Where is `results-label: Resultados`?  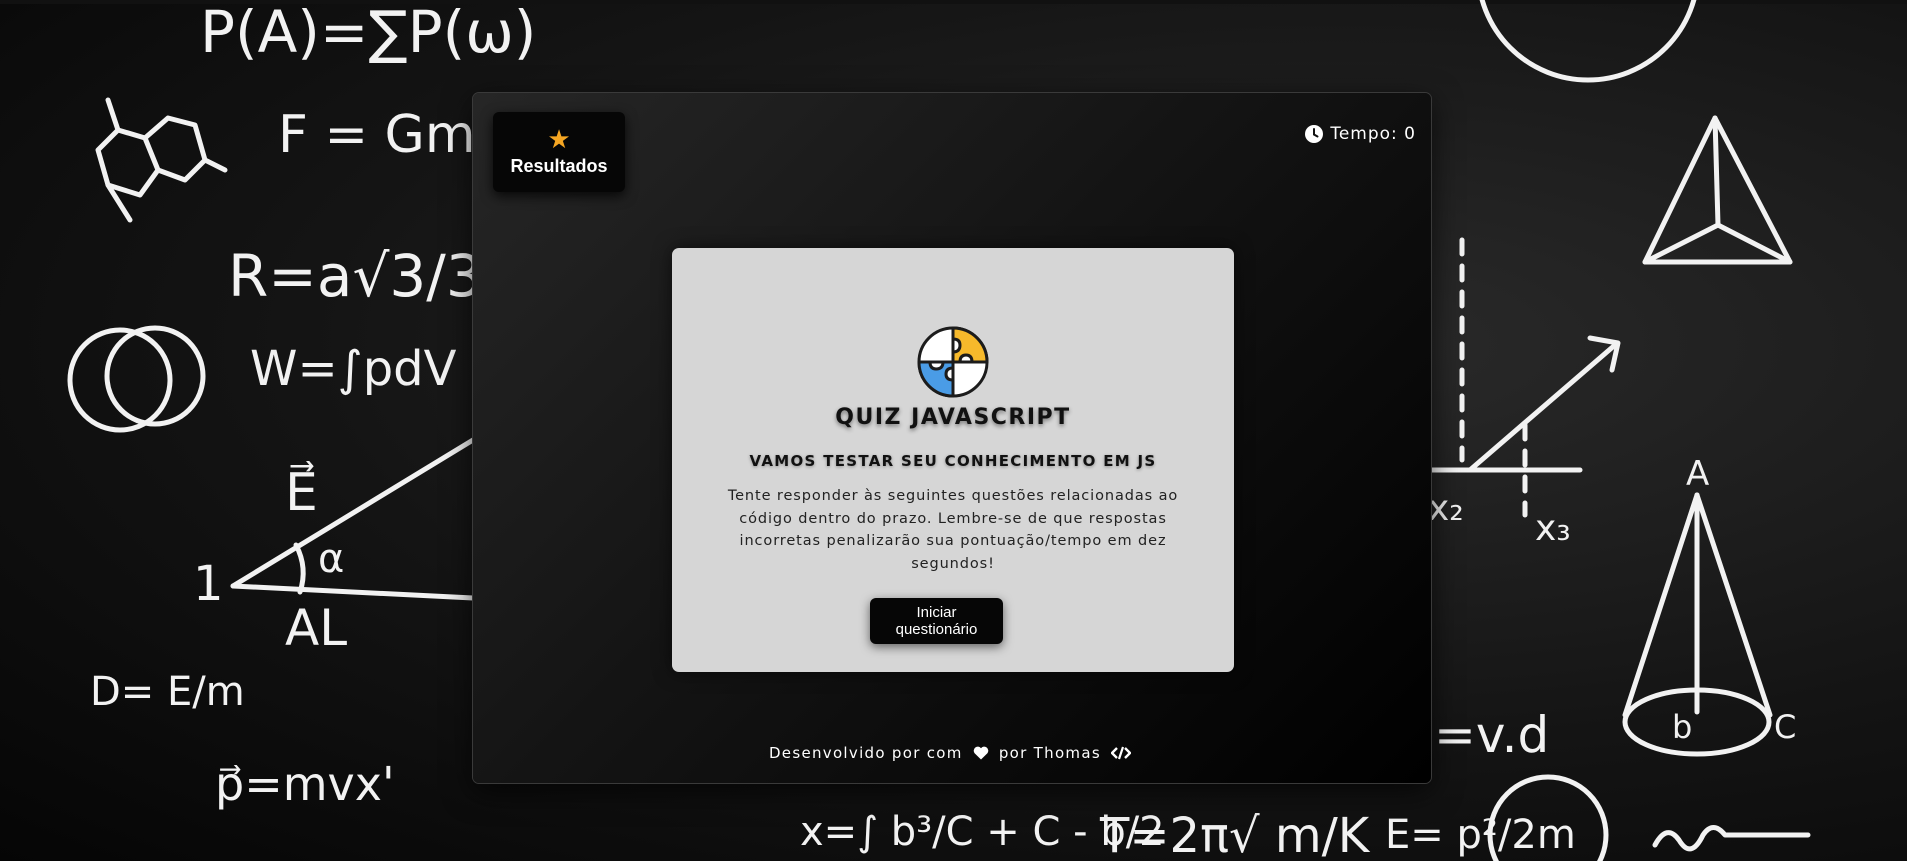
results-label: Resultados is located at coordinates (559, 166).